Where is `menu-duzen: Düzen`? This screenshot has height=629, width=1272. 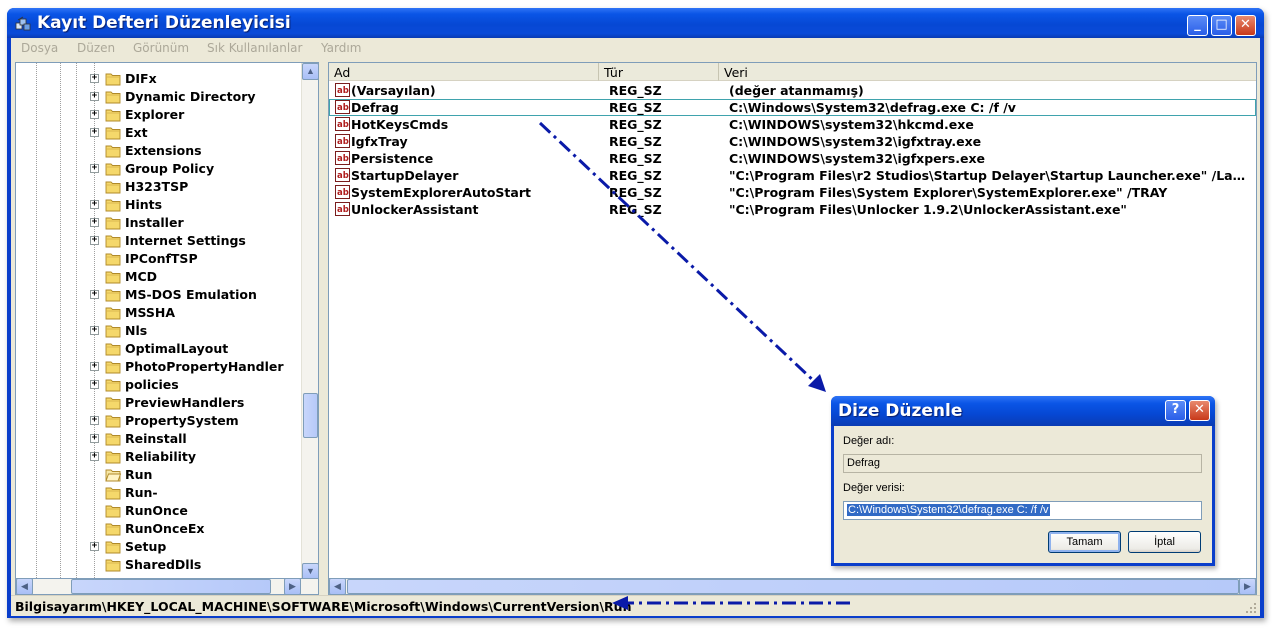 menu-duzen: Düzen is located at coordinates (96, 48).